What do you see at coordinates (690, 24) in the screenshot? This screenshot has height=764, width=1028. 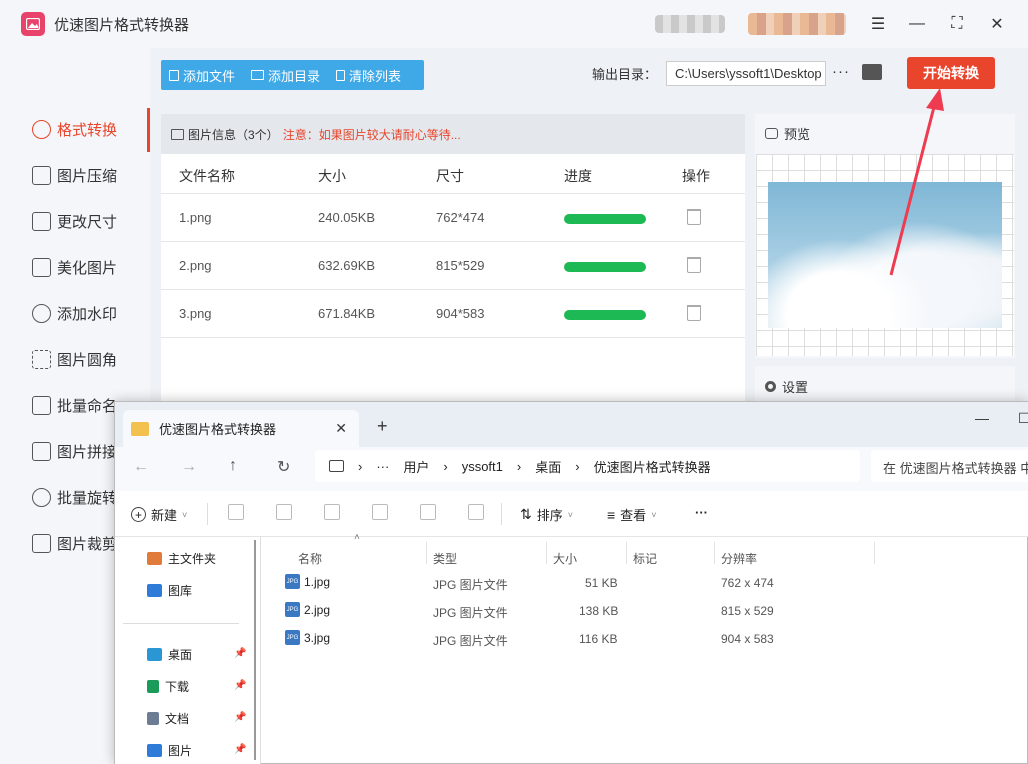 I see `blurred-user-info` at bounding box center [690, 24].